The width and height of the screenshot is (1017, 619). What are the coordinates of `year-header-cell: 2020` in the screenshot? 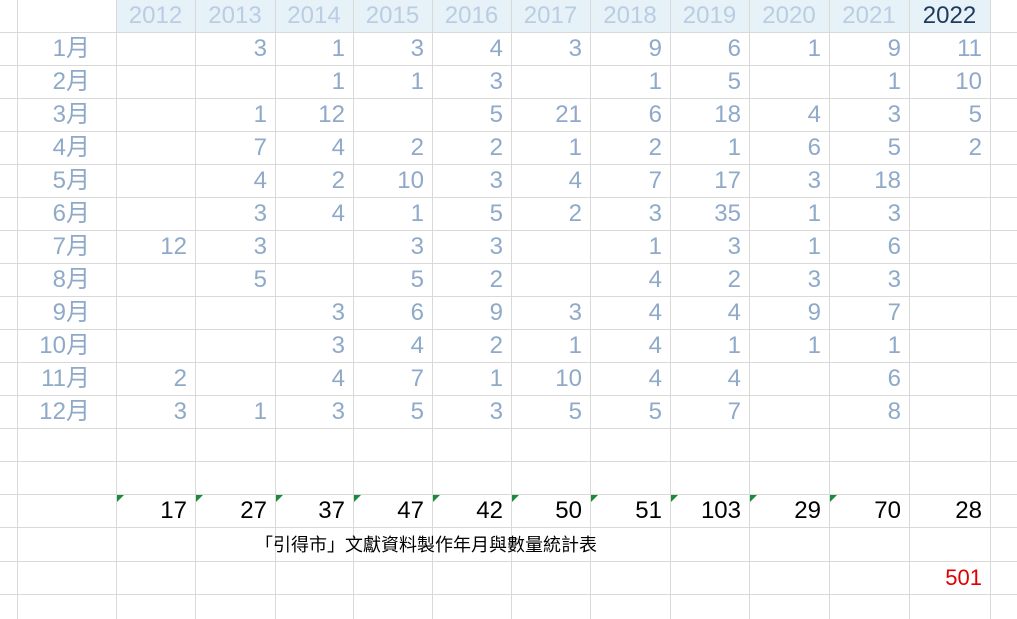 It's located at (789, 16).